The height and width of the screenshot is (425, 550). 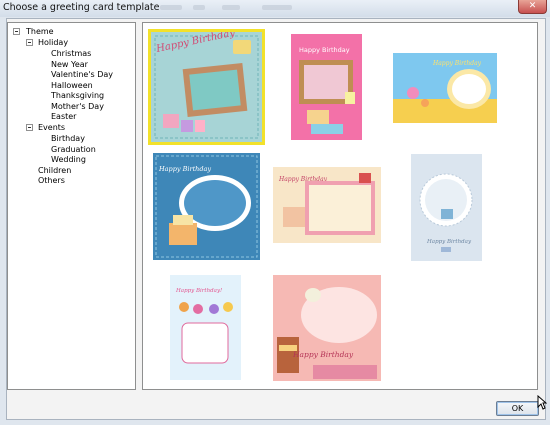 What do you see at coordinates (81, 7) in the screenshot?
I see `window-title: Choose a greeting card template` at bounding box center [81, 7].